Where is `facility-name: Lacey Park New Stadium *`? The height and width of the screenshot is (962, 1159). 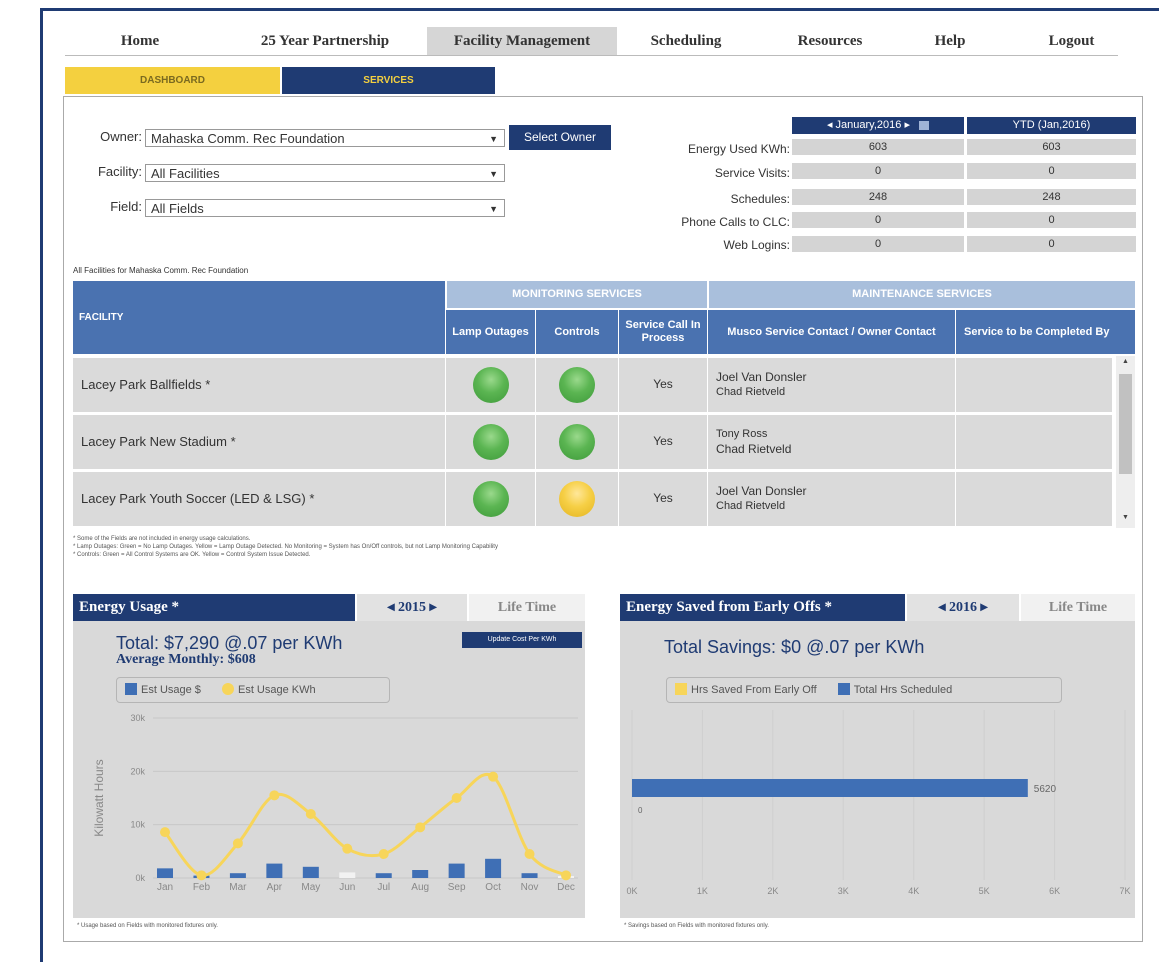
facility-name: Lacey Park New Stadium * is located at coordinates (158, 441).